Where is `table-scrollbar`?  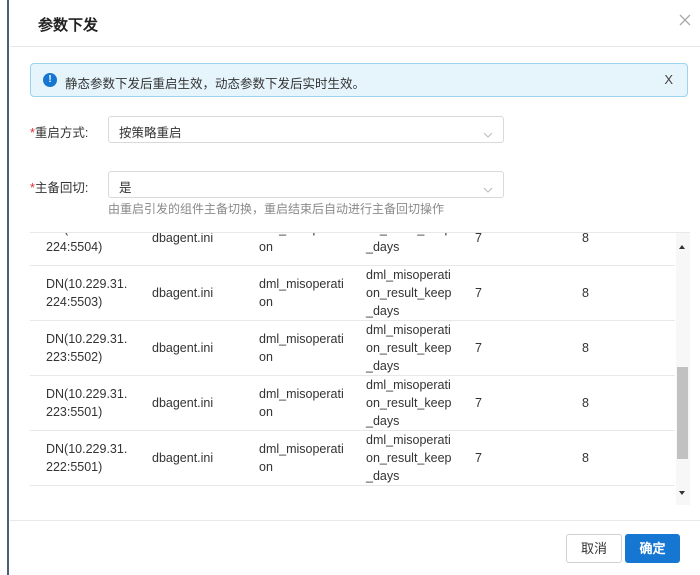 table-scrollbar is located at coordinates (683, 369).